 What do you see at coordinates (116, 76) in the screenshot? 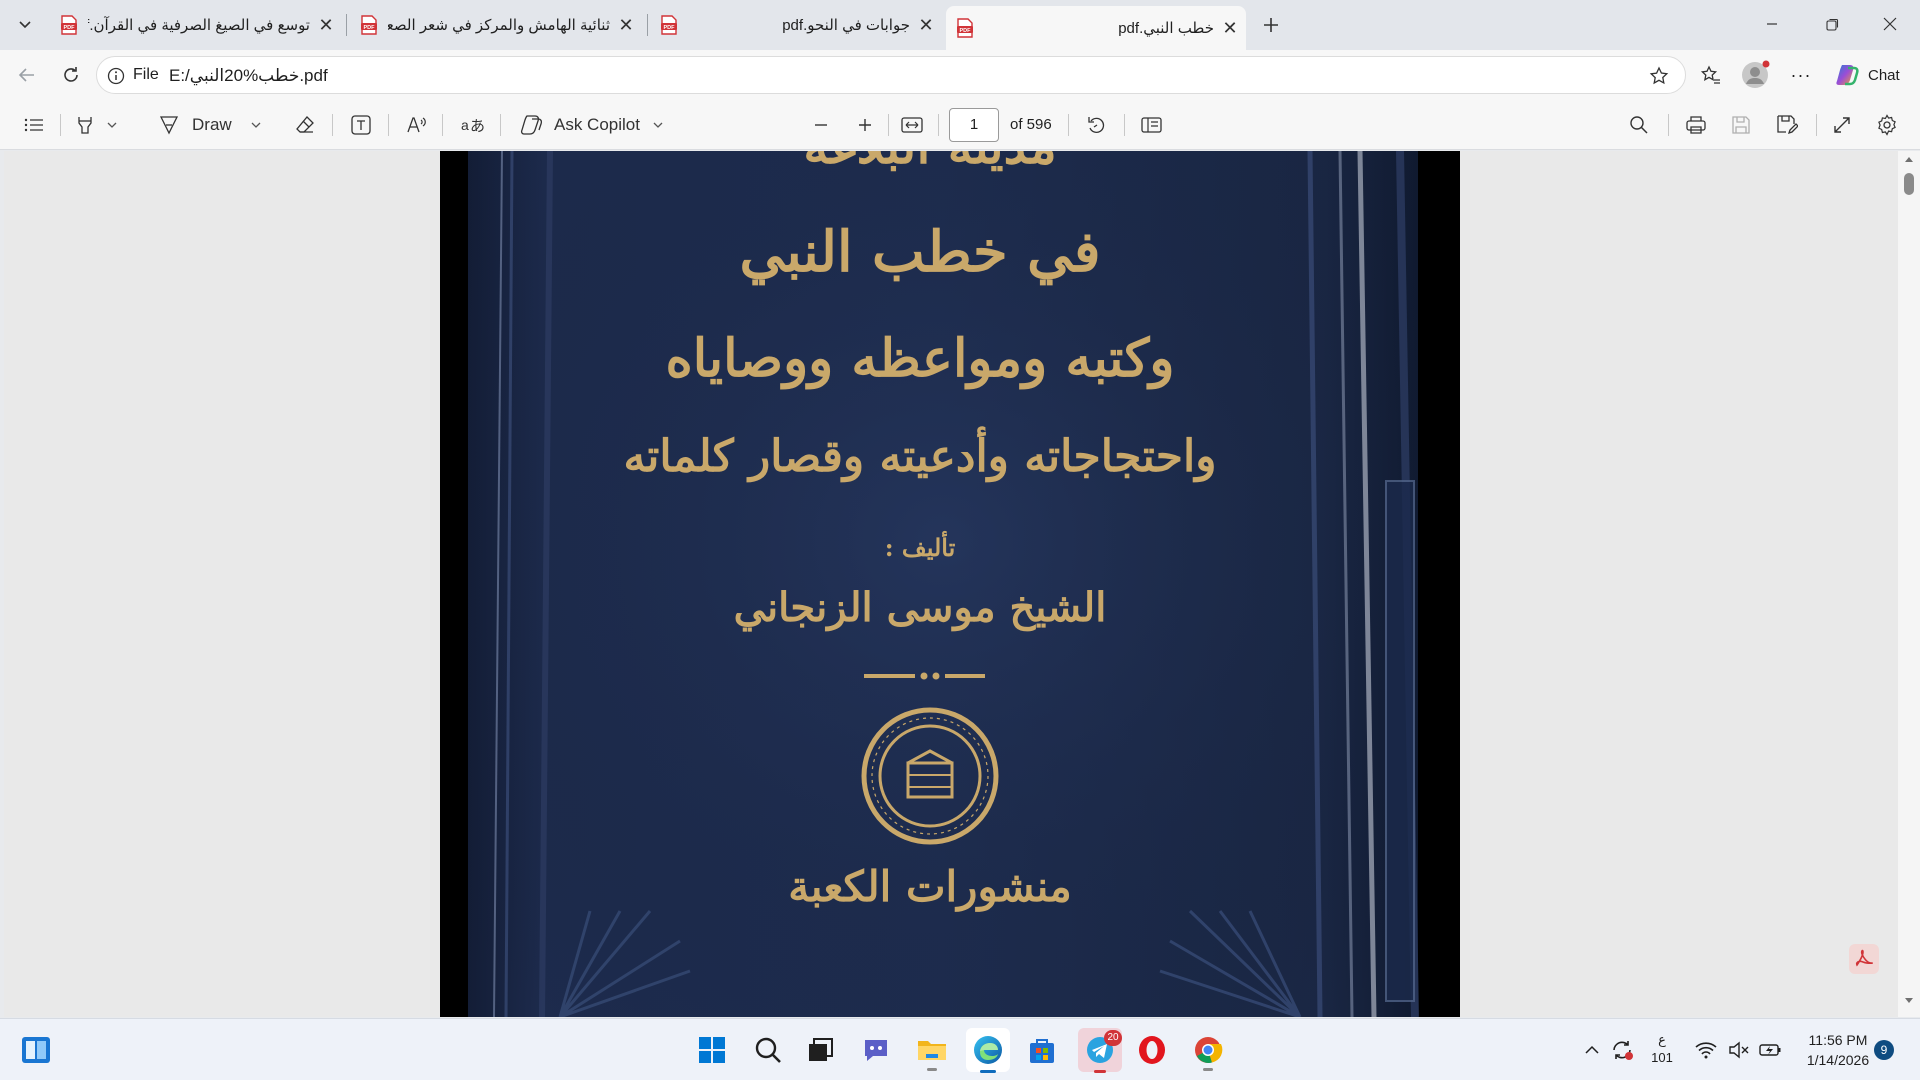
I see `info-icon` at bounding box center [116, 76].